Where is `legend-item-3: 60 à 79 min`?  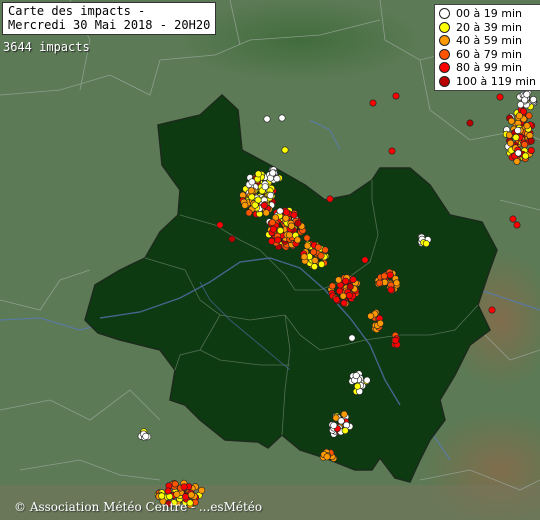
legend-item-3: 60 à 79 min is located at coordinates (489, 55).